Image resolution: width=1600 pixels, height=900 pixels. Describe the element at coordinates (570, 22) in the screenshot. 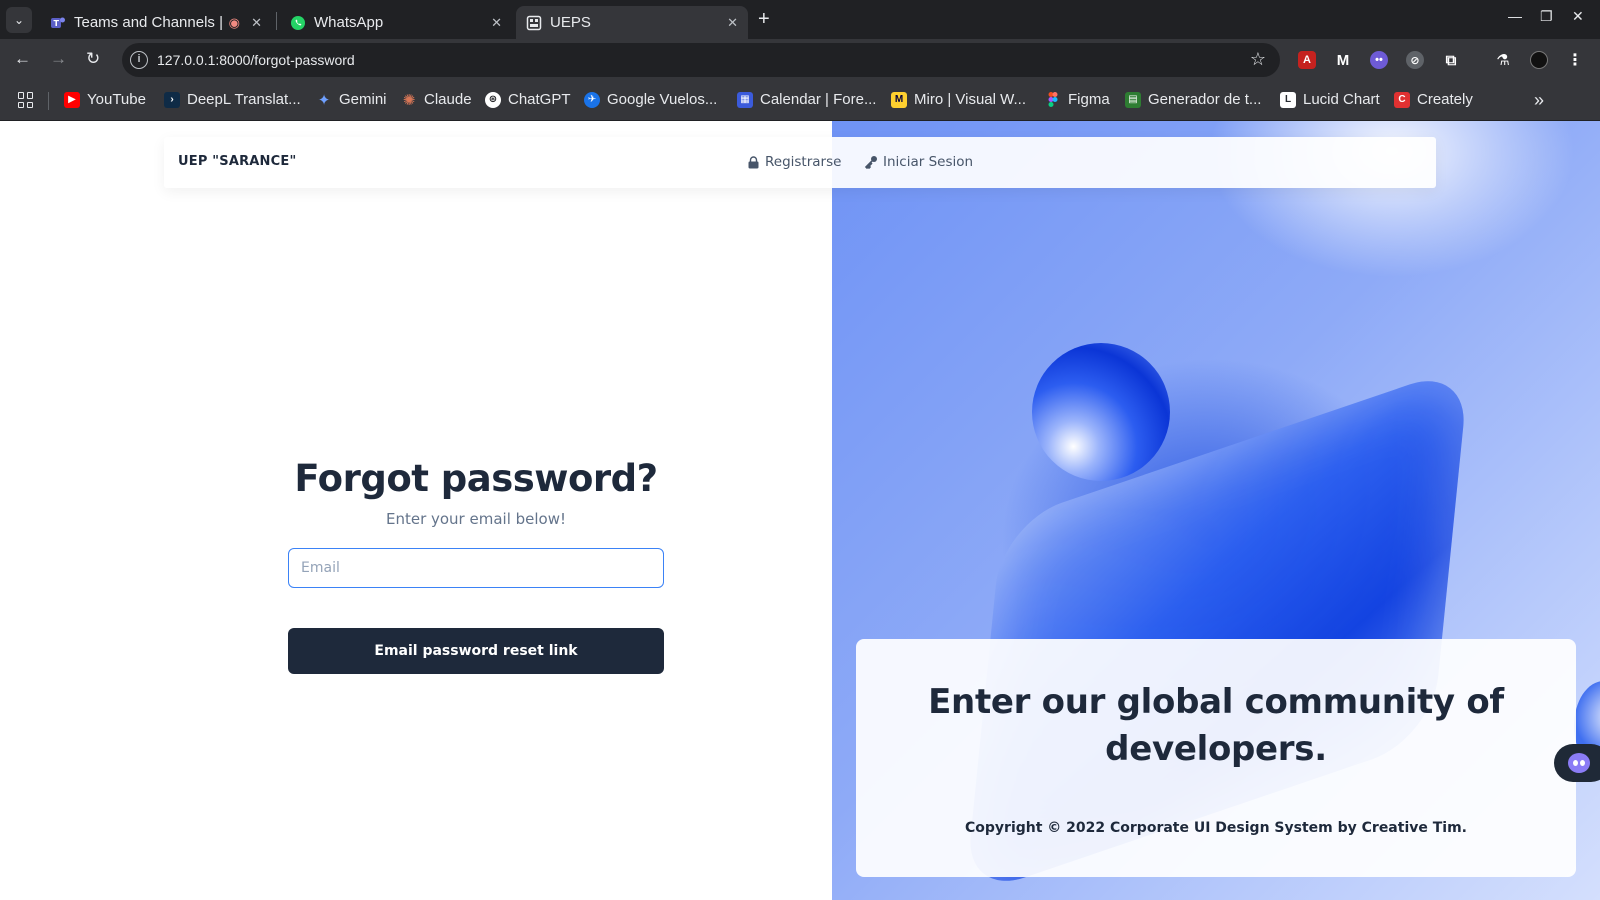

I see `tab-label: UEPS` at that location.